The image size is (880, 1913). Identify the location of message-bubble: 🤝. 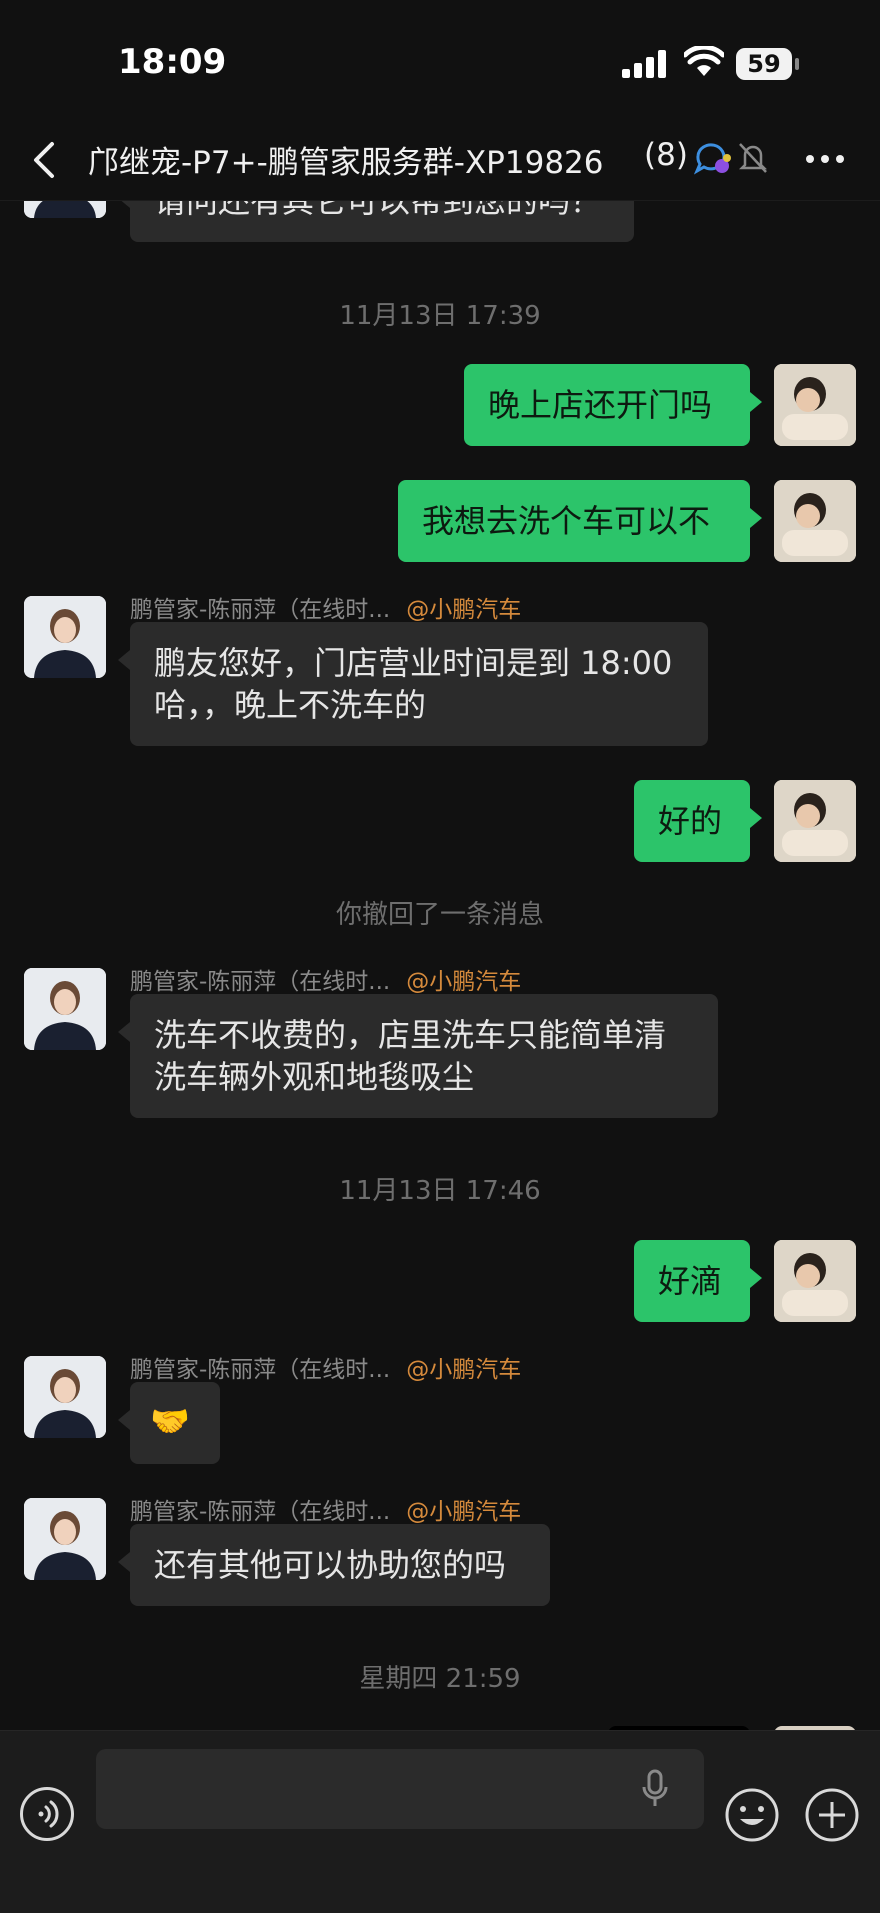
(169, 1423).